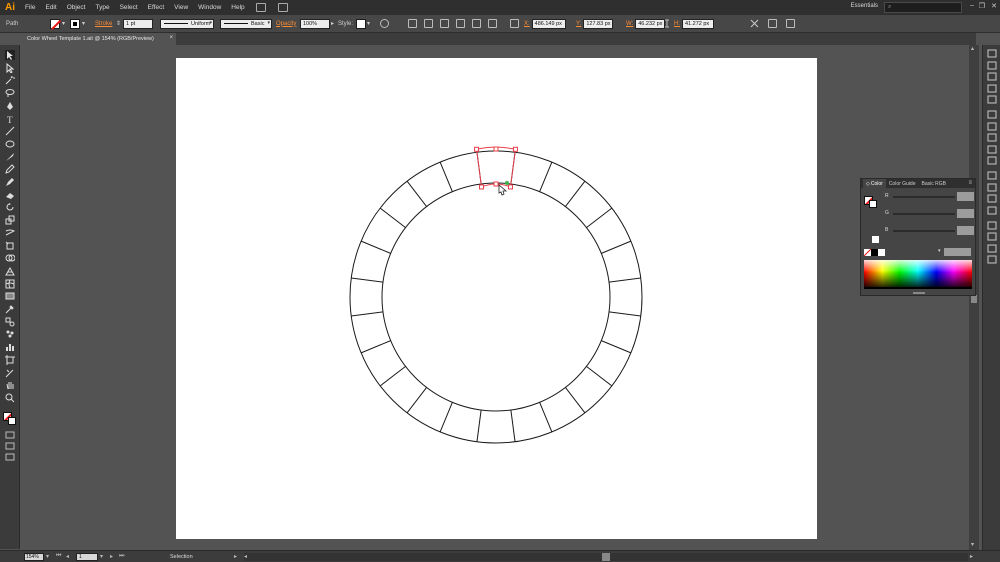 The image size is (1000, 562). I want to click on align-center-icon, so click(428, 23).